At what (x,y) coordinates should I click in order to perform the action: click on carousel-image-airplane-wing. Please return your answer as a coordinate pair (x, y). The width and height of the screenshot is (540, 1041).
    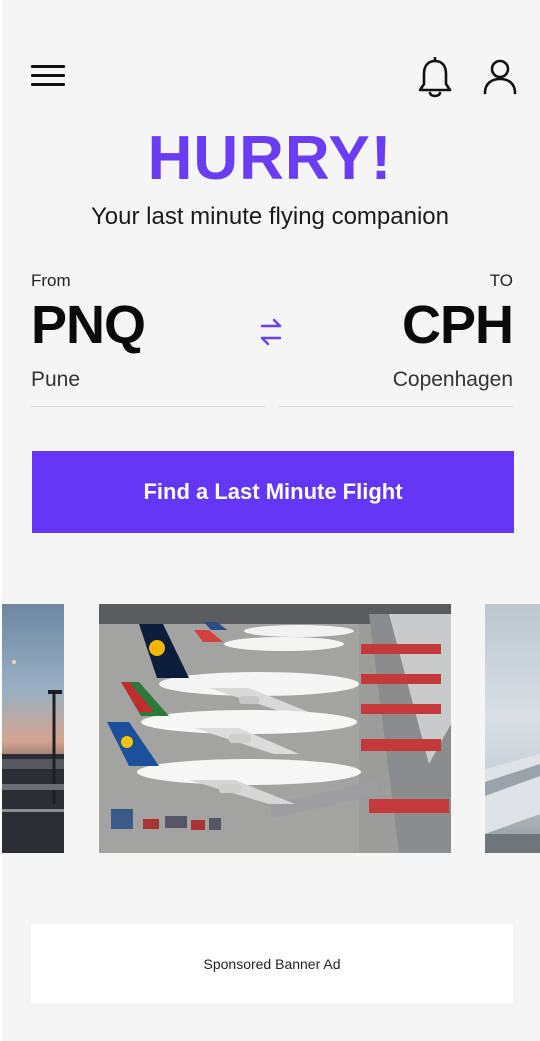
    Looking at the image, I should click on (512, 728).